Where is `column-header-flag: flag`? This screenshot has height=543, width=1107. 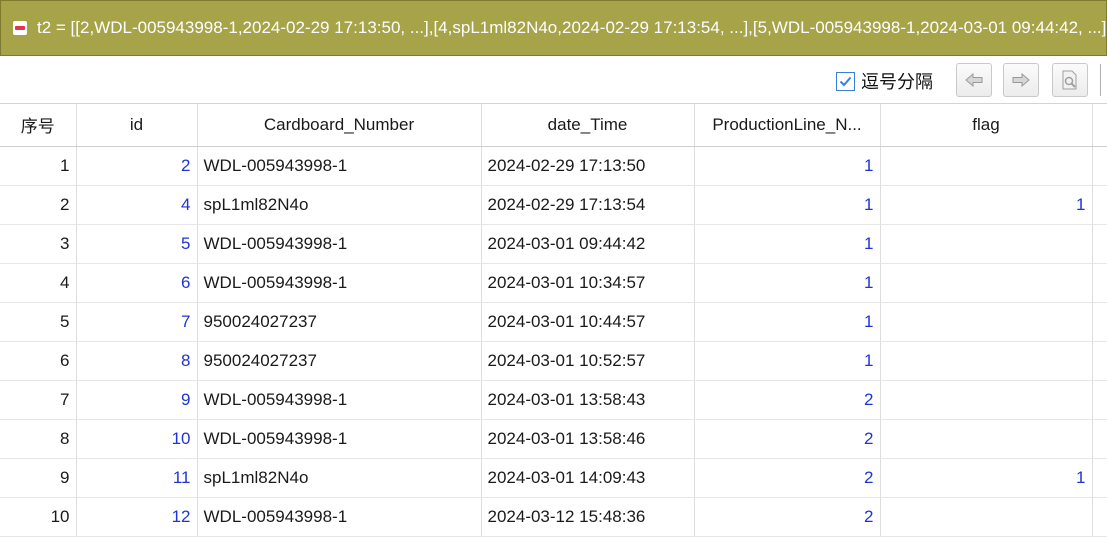
column-header-flag: flag is located at coordinates (986, 125).